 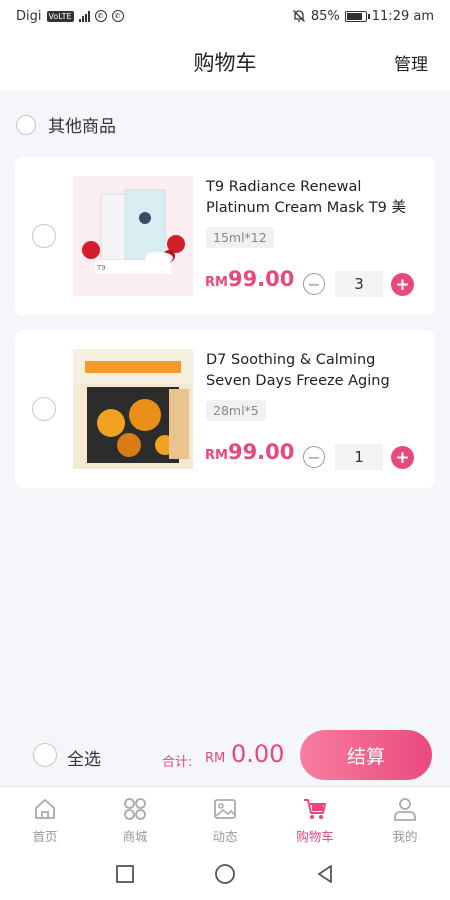 What do you see at coordinates (359, 284) in the screenshot?
I see `quantity-field: 3` at bounding box center [359, 284].